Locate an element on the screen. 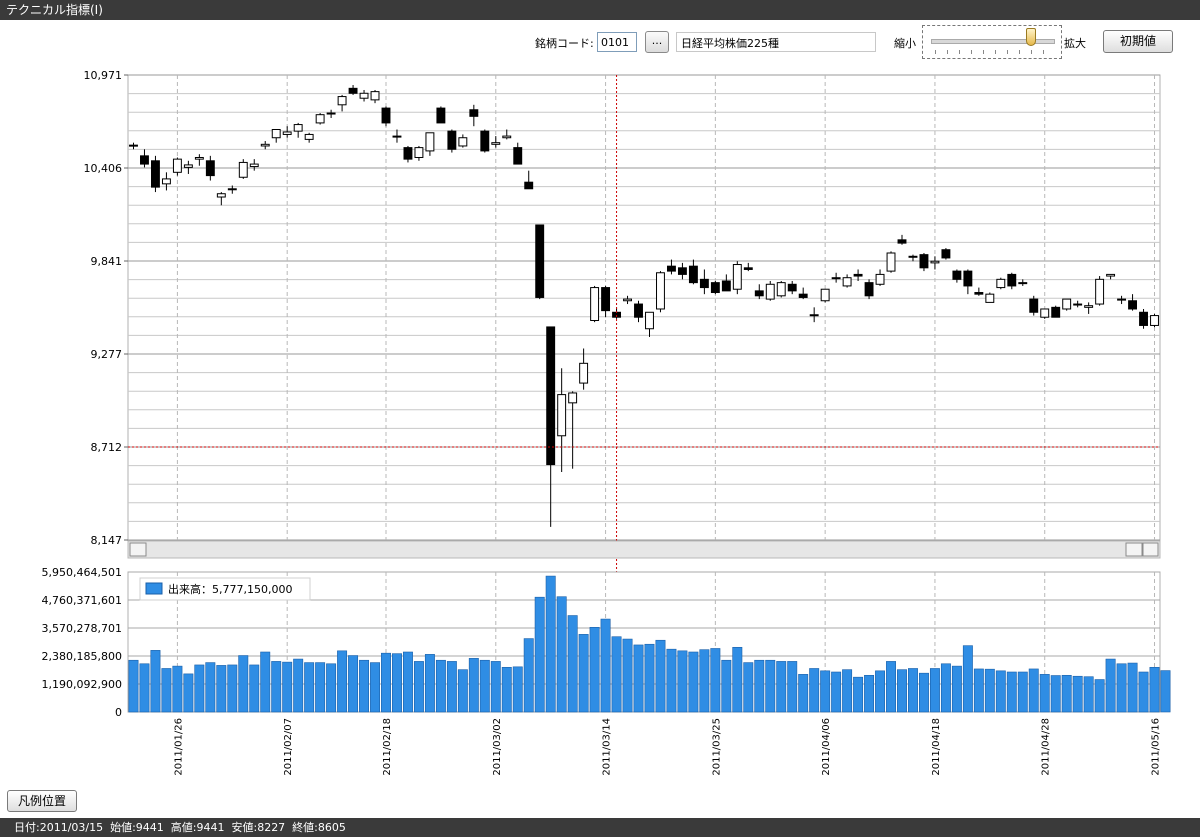 Image resolution: width=1200 pixels, height=837 pixels. scrollbar-left-thumb is located at coordinates (138, 549).